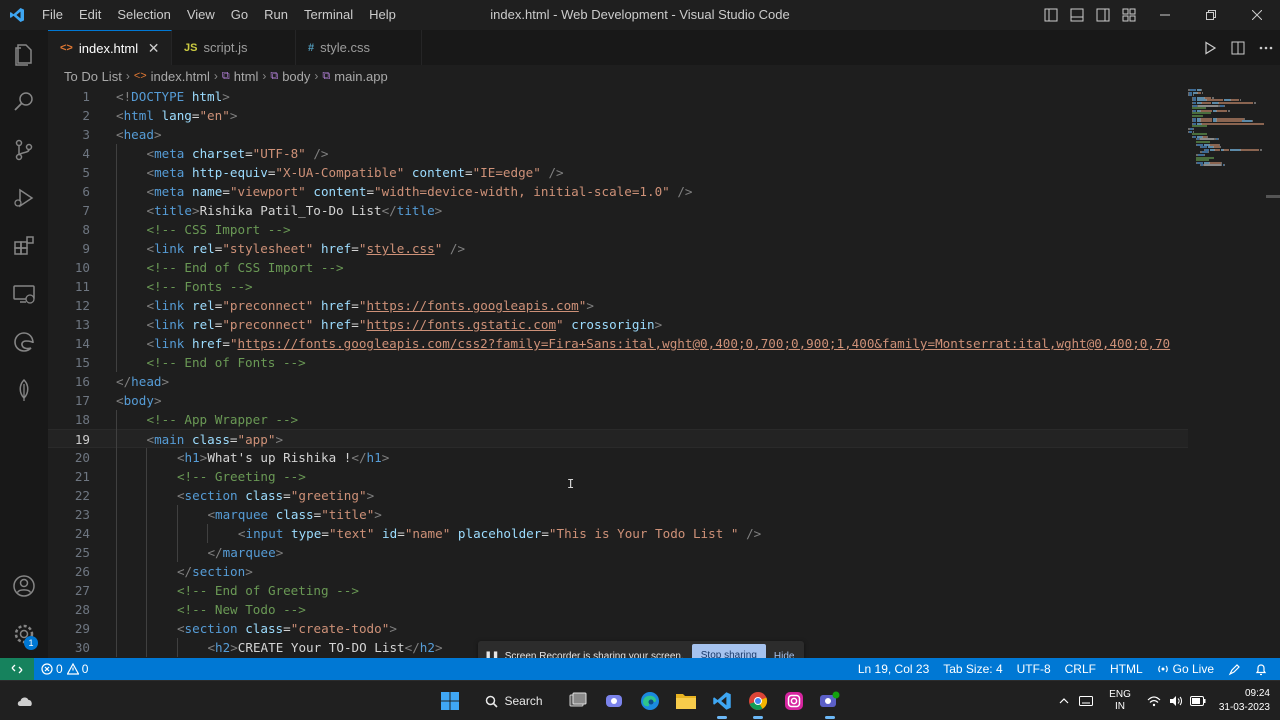 The height and width of the screenshot is (720, 1280). I want to click on code-line: 3 <head>, so click(618, 134).